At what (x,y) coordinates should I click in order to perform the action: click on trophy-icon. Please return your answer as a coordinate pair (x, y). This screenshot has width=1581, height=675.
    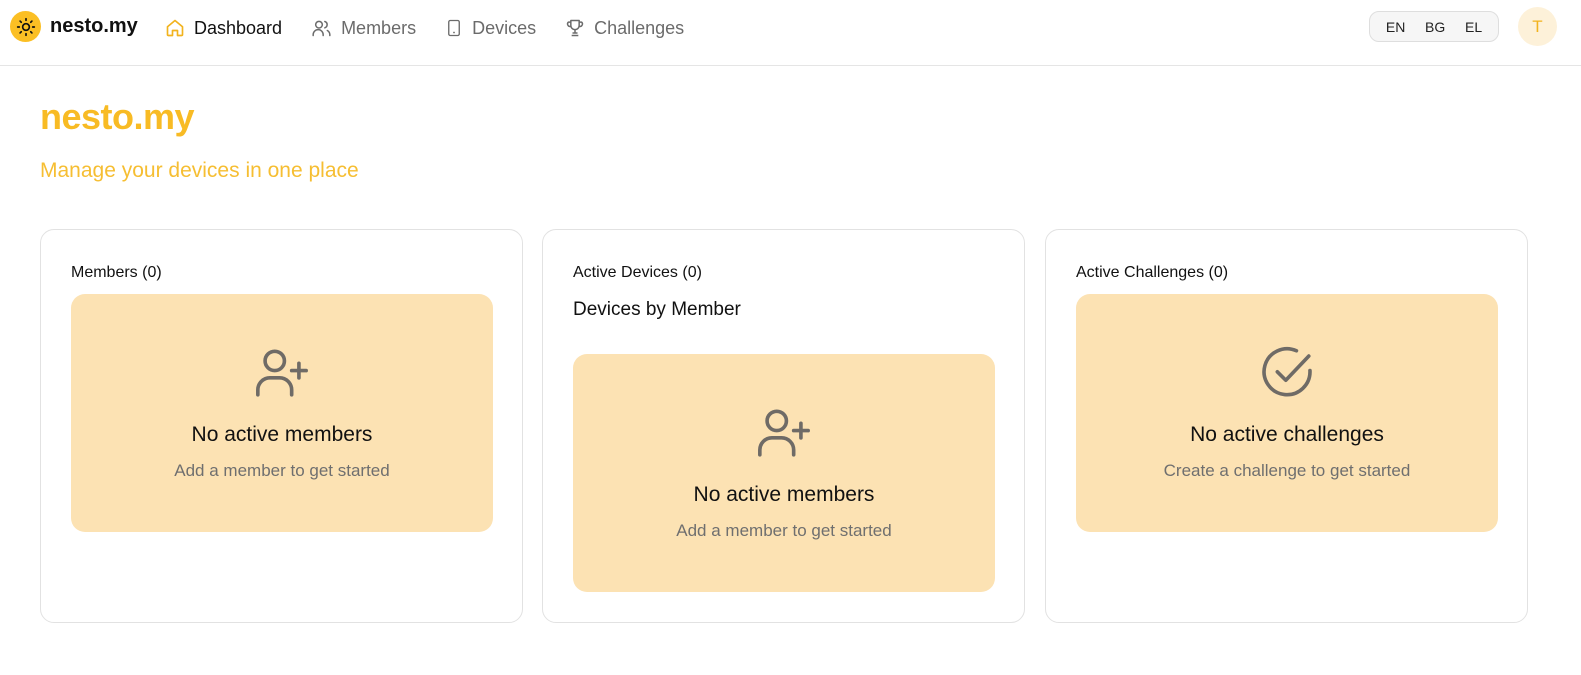
    Looking at the image, I should click on (575, 28).